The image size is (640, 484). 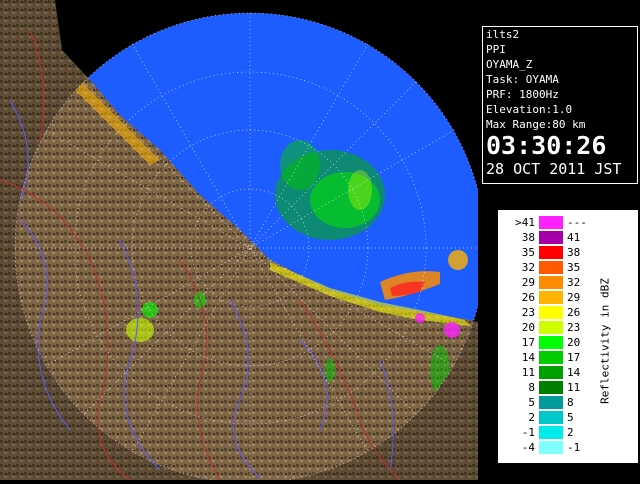 I want to click on legend-low-value: 26, so click(x=528, y=297).